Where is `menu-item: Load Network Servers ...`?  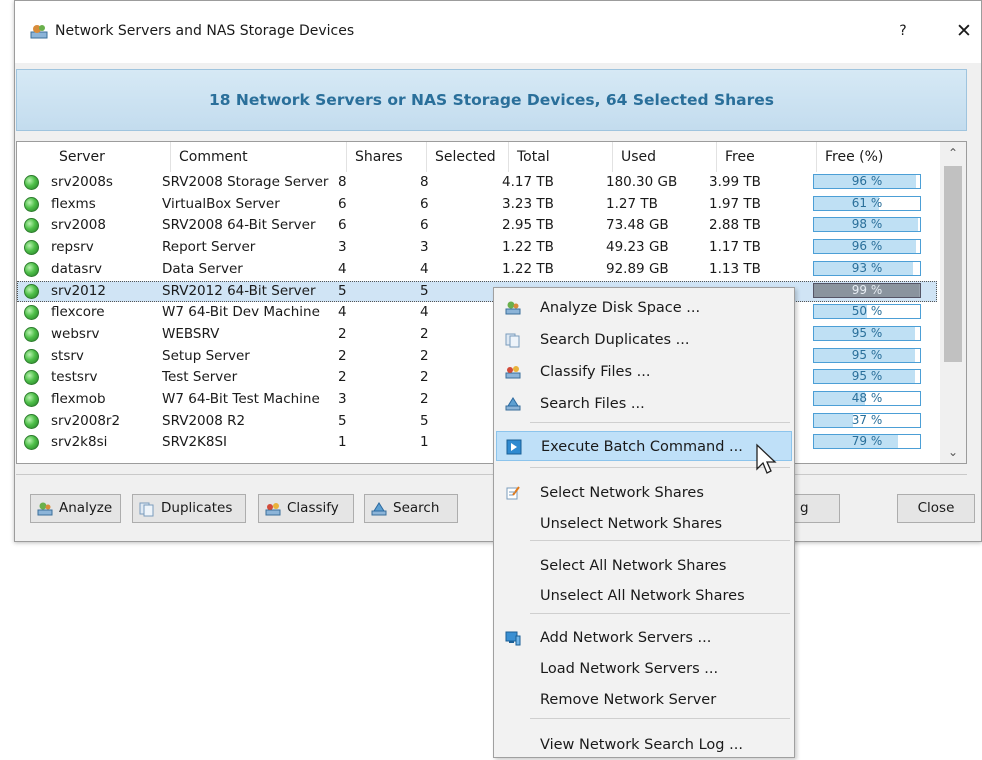 menu-item: Load Network Servers ... is located at coordinates (644, 669).